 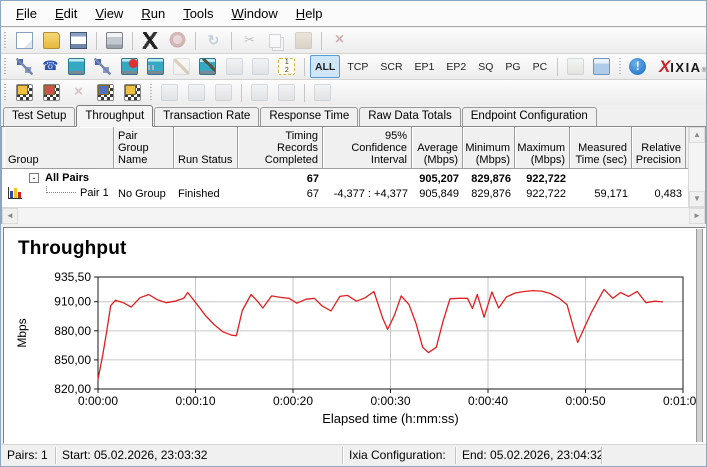 What do you see at coordinates (150, 40) in the screenshot?
I see `run-test-button` at bounding box center [150, 40].